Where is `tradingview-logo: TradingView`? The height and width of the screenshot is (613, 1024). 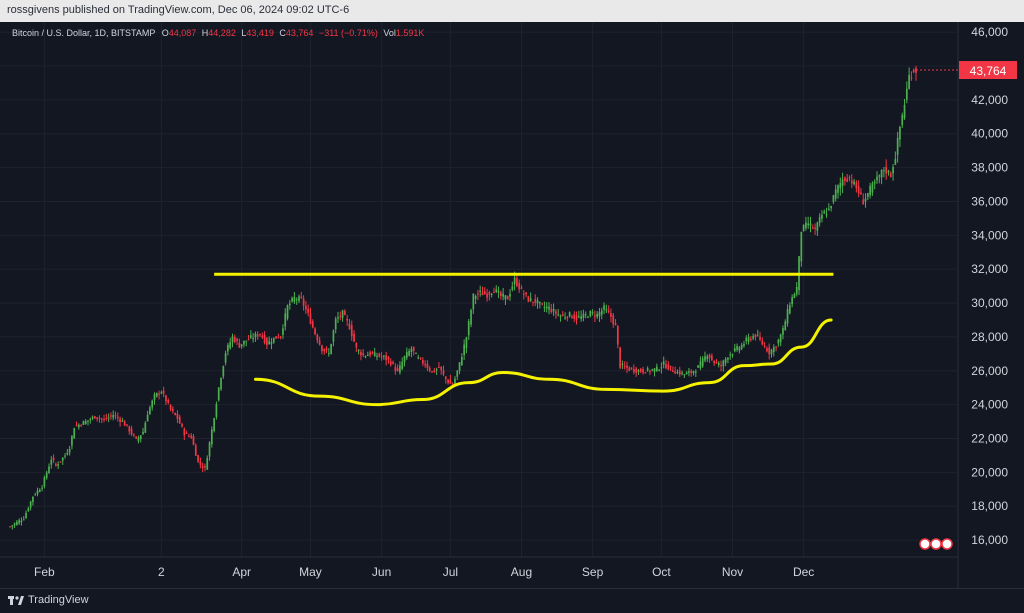
tradingview-logo: TradingView is located at coordinates (48, 600).